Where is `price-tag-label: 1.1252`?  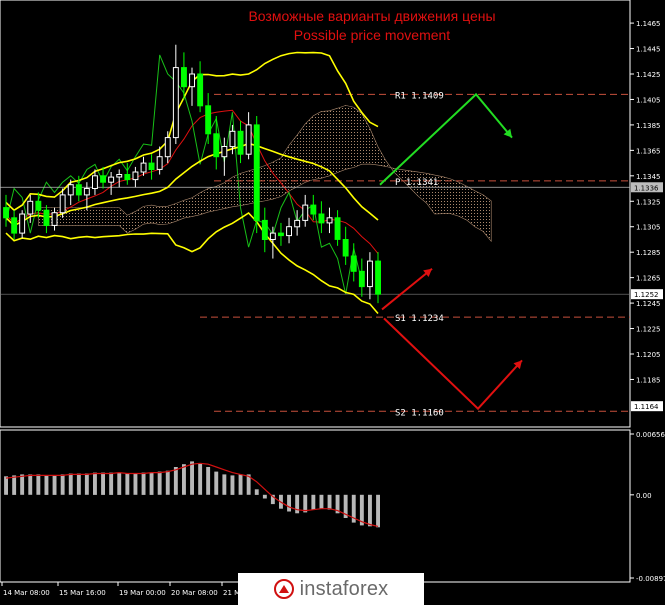
price-tag-label: 1.1252 is located at coordinates (646, 295).